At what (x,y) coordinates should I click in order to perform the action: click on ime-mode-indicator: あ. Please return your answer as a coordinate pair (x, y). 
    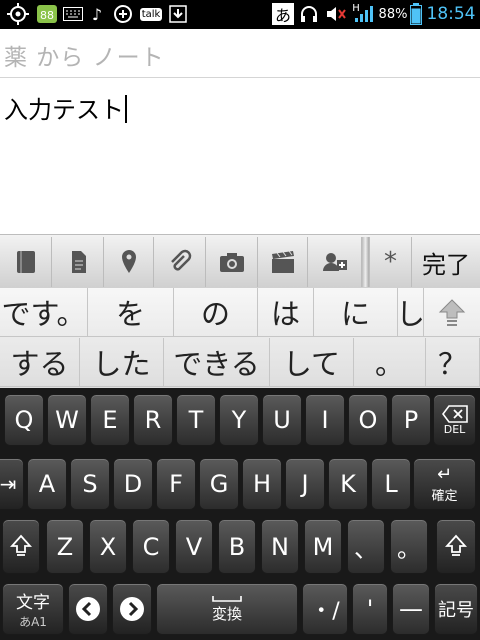
    Looking at the image, I should click on (283, 14).